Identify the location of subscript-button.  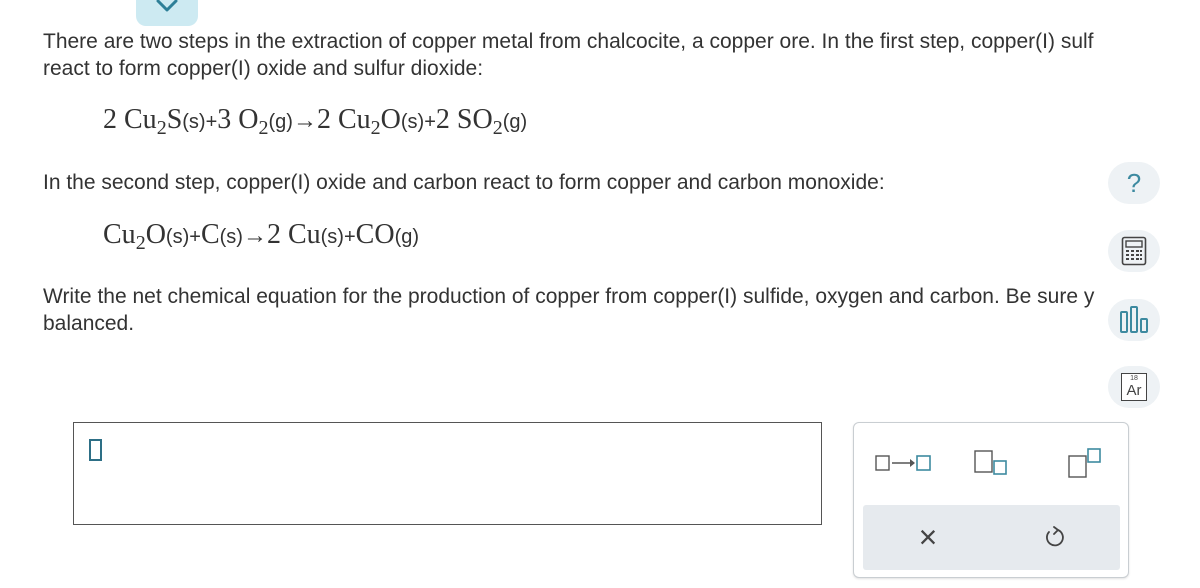
(989, 463).